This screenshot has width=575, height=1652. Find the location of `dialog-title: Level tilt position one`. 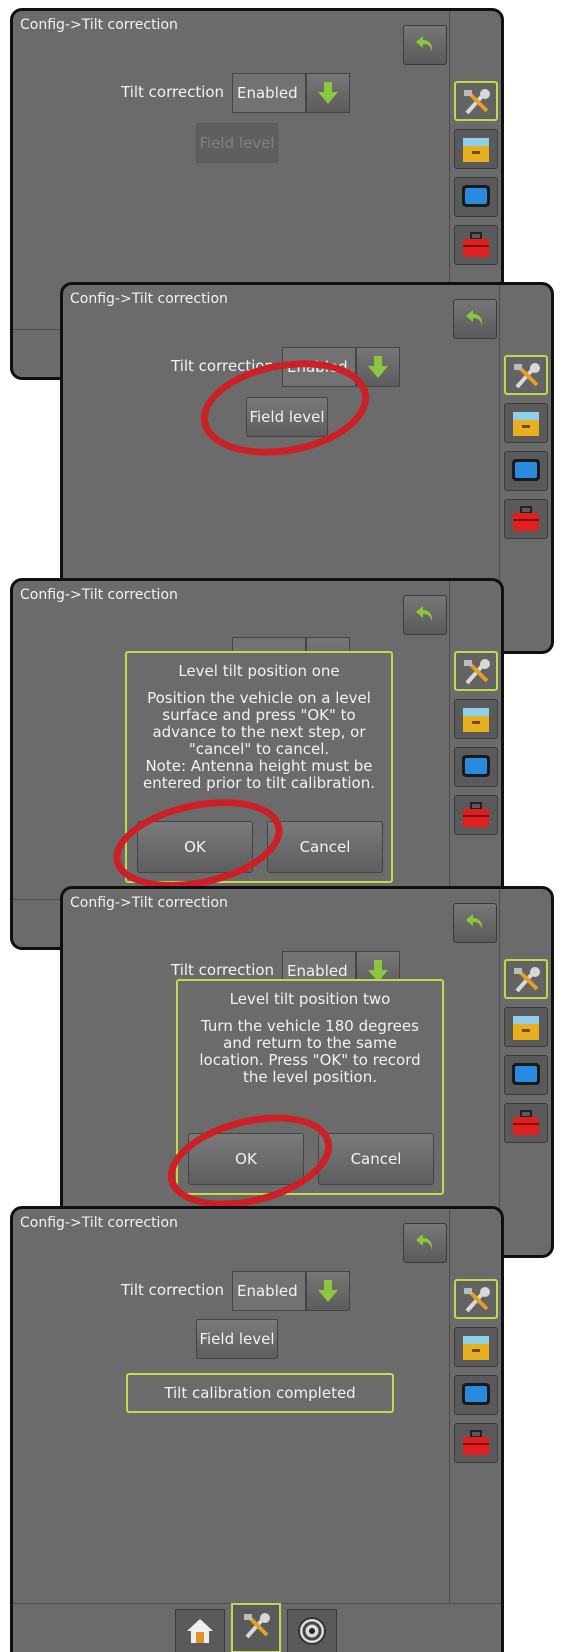

dialog-title: Level tilt position one is located at coordinates (259, 671).